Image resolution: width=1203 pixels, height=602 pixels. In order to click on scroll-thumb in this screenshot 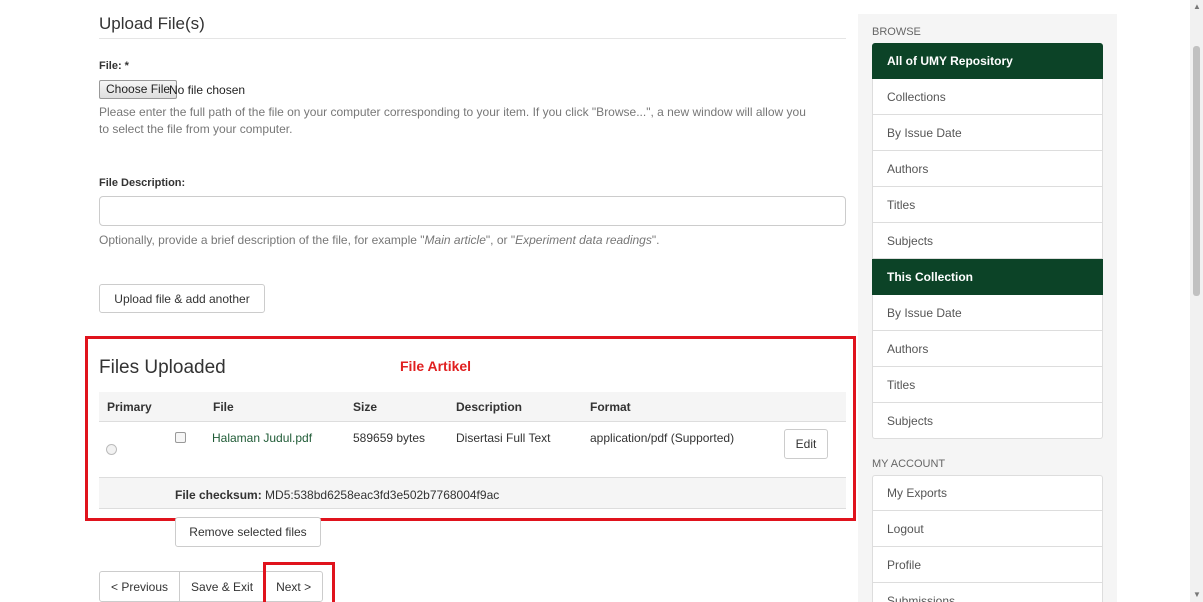, I will do `click(1196, 171)`.